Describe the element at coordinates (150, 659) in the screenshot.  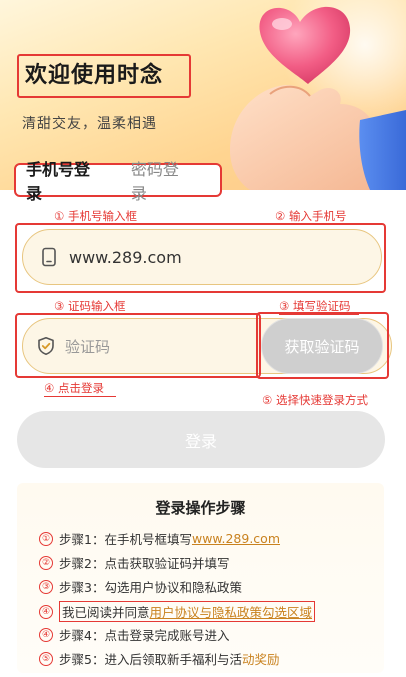
I see `step-text: 步骤5：进入后领取新手福利与活` at that location.